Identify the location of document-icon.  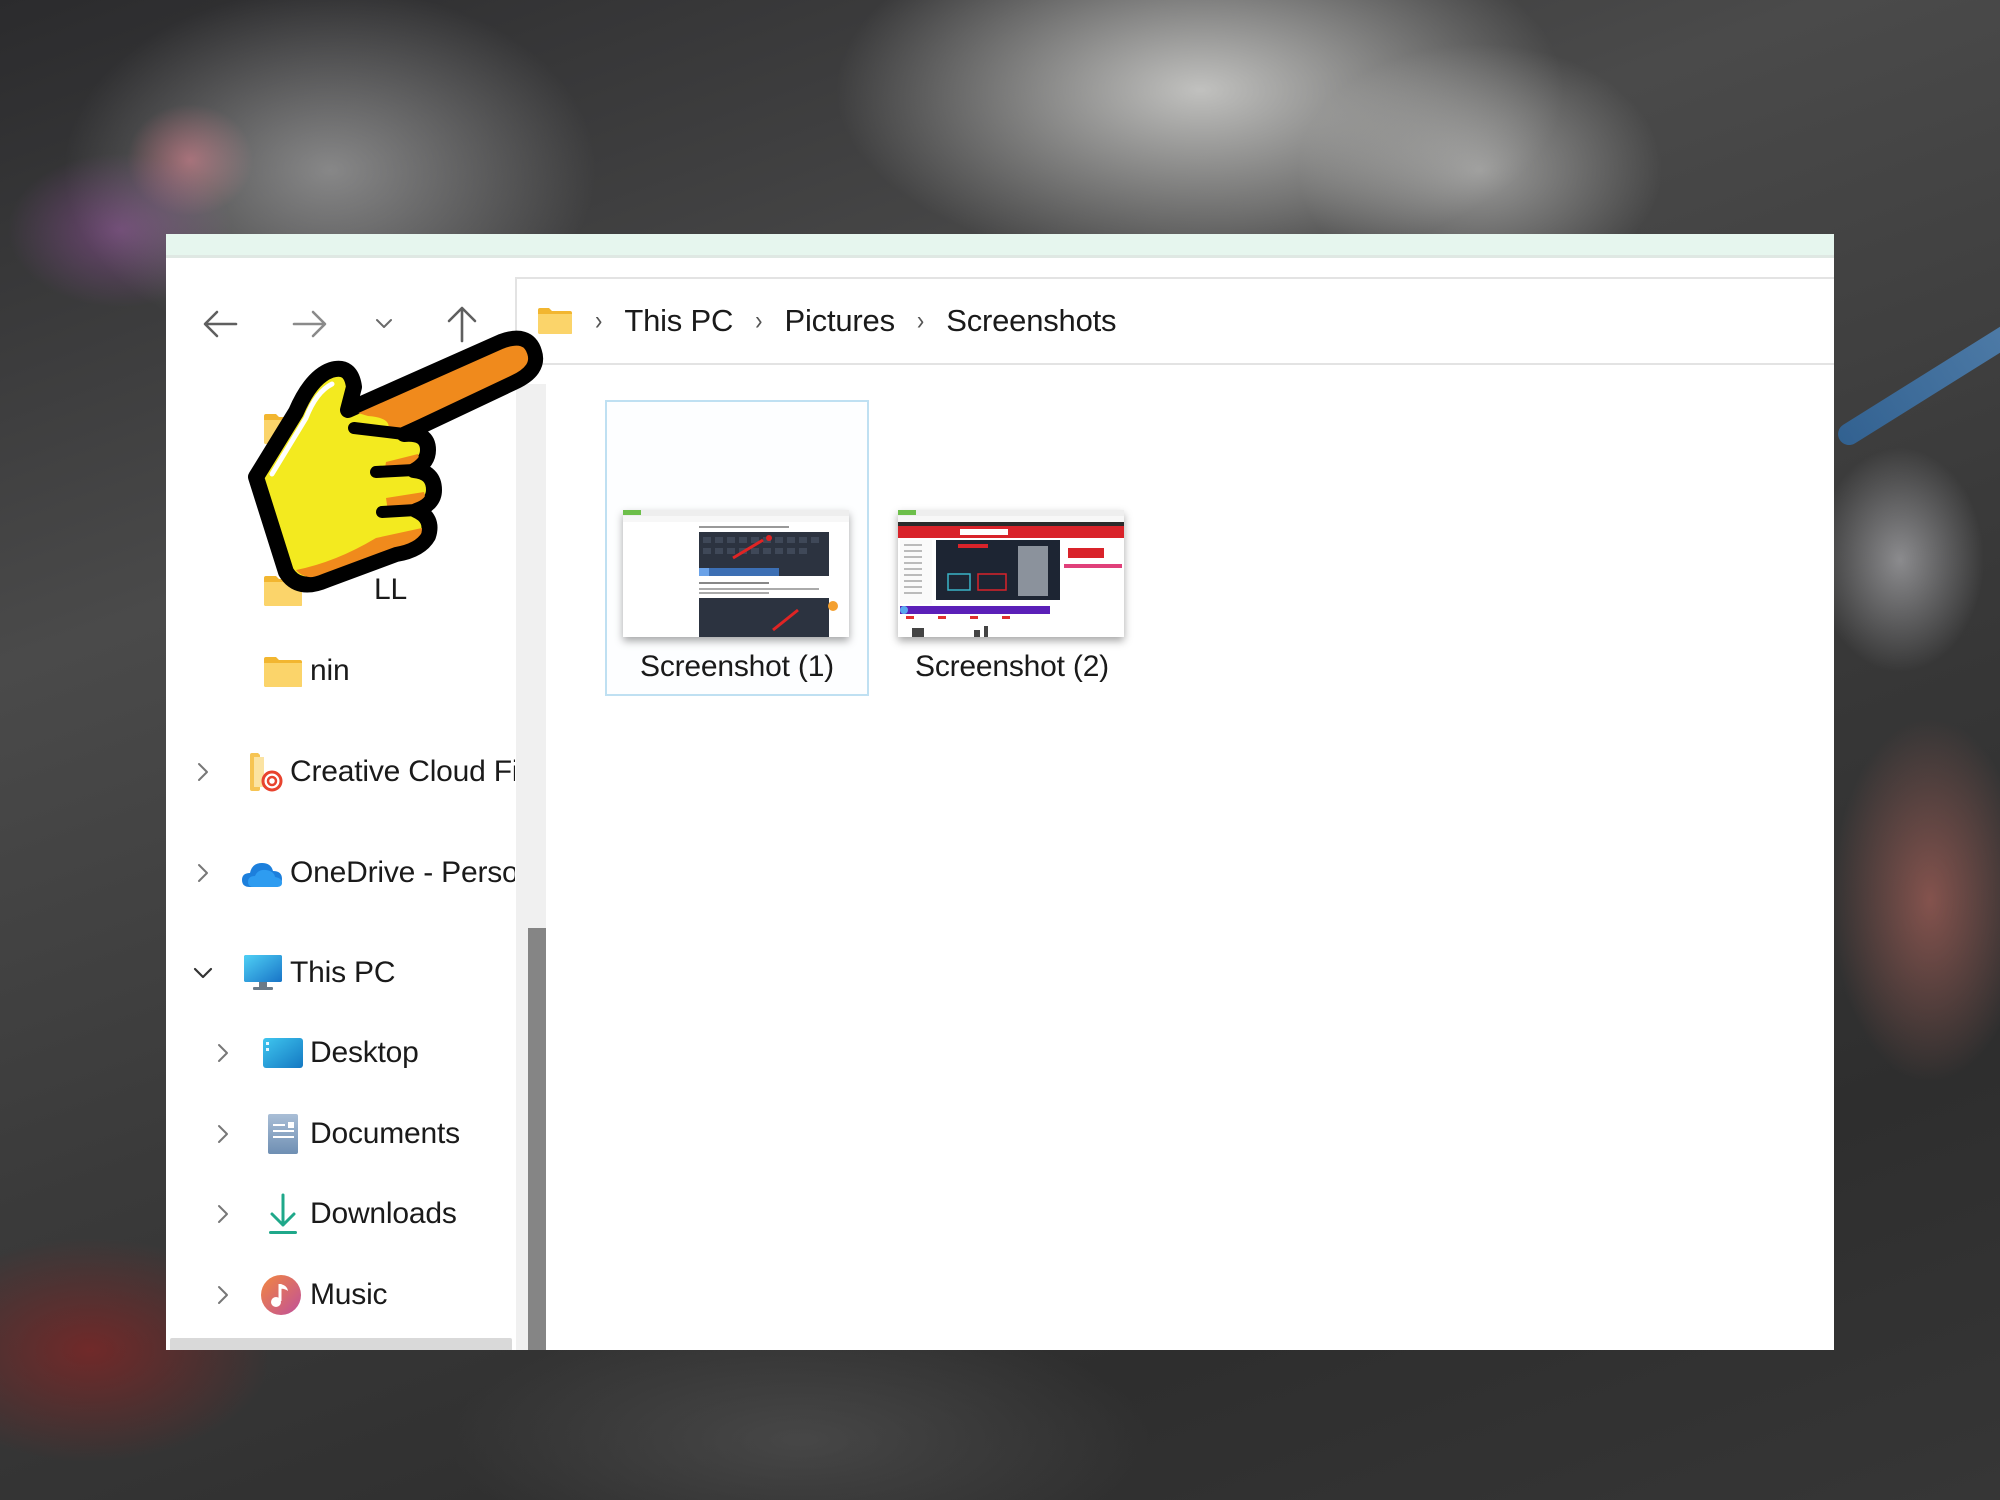
(283, 1134).